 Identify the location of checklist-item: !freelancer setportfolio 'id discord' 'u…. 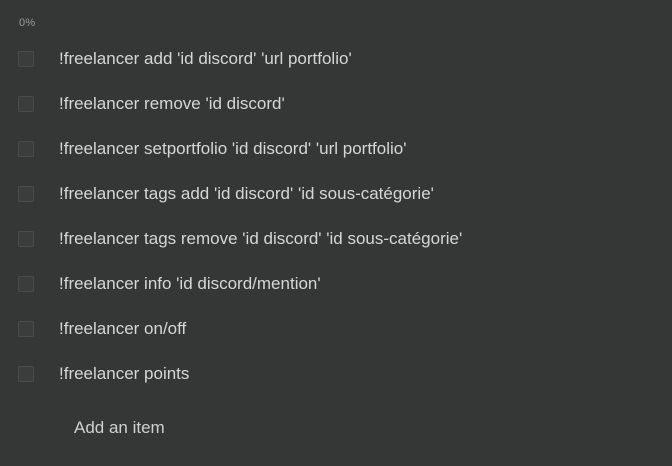
(336, 149).